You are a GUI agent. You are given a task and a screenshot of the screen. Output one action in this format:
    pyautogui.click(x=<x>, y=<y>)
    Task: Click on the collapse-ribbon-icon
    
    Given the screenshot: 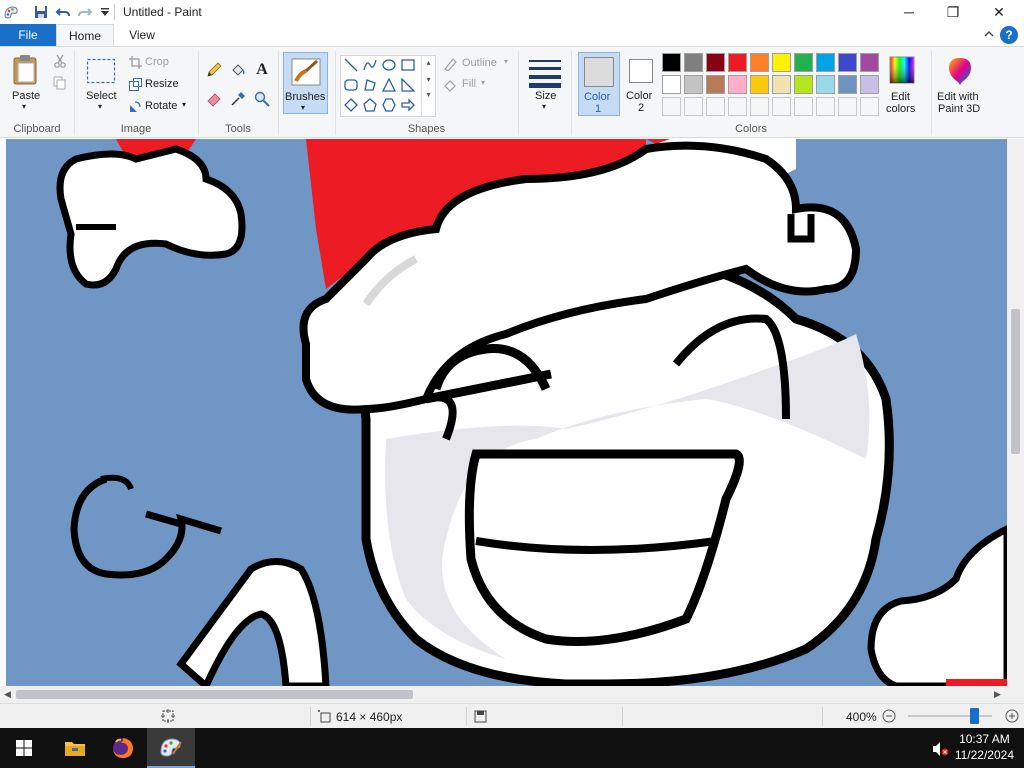 What is the action you would take?
    pyautogui.click(x=989, y=34)
    